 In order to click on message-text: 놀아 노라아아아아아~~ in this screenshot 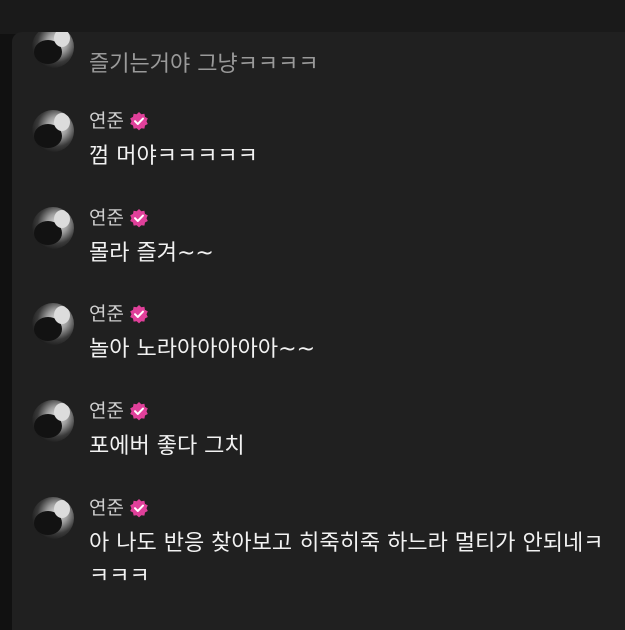, I will do `click(202, 349)`.